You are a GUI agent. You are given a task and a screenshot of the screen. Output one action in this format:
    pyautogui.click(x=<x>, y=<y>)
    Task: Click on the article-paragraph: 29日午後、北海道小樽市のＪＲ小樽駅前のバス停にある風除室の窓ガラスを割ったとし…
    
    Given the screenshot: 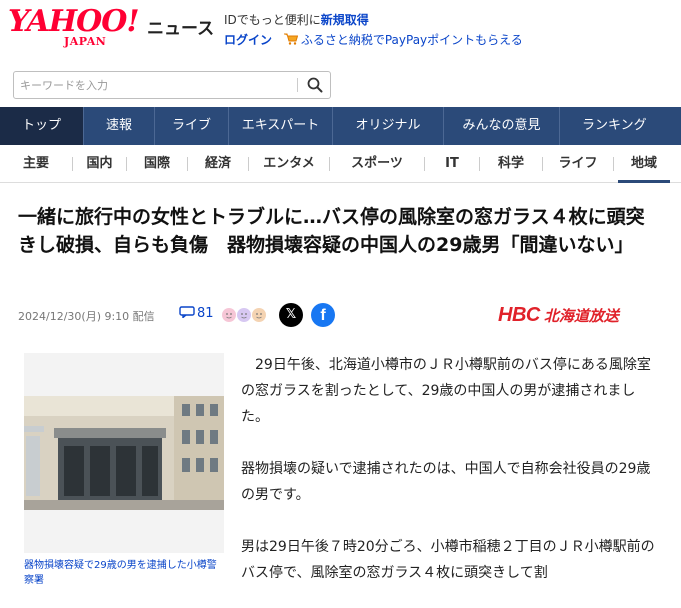 What is the action you would take?
    pyautogui.click(x=446, y=391)
    